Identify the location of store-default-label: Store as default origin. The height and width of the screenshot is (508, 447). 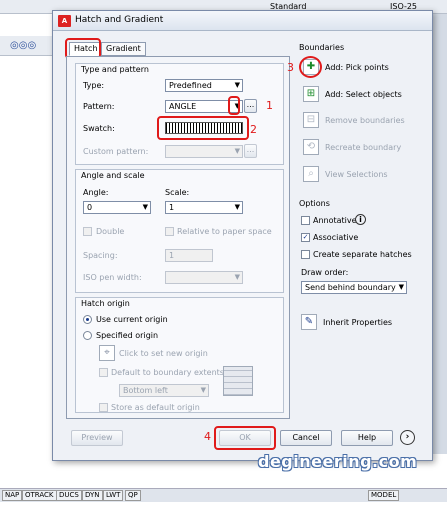
(155, 407).